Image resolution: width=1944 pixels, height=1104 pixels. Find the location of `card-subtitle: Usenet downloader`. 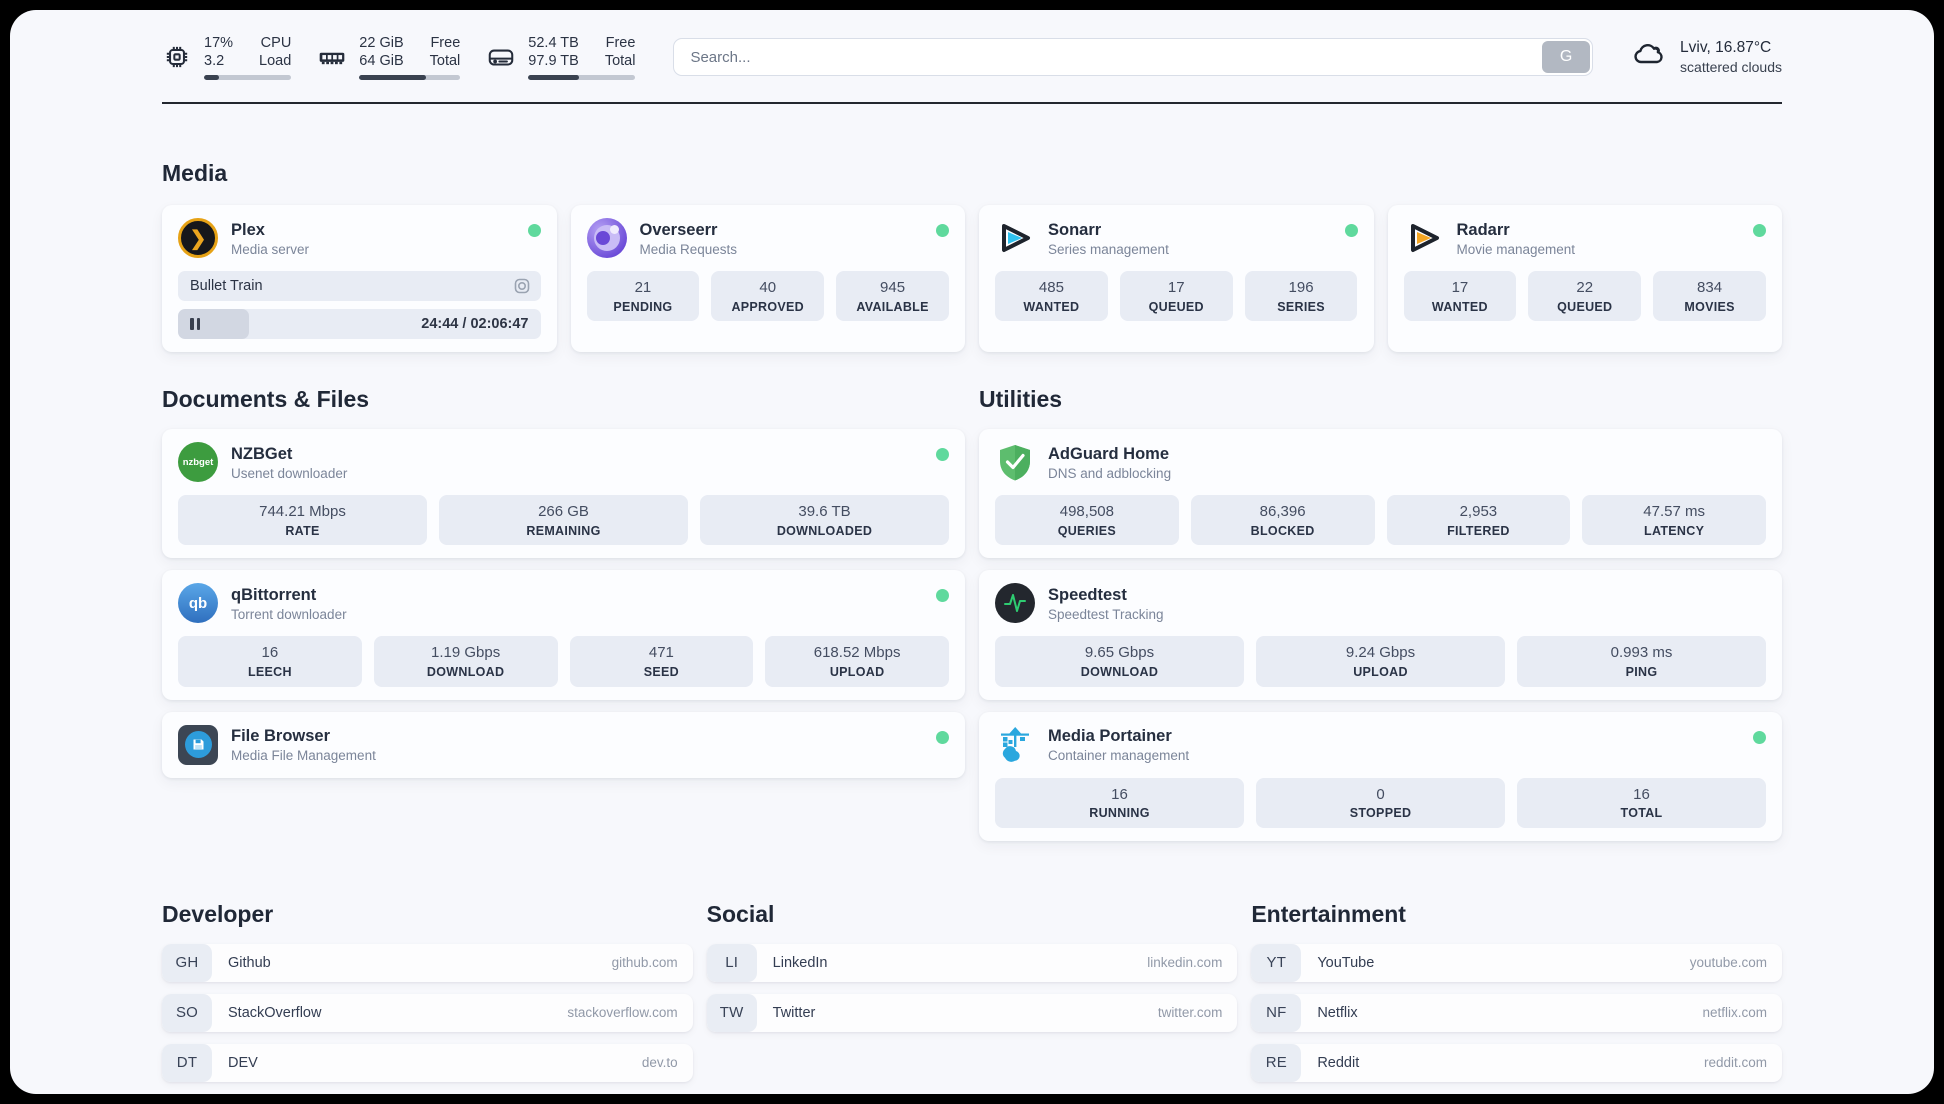

card-subtitle: Usenet downloader is located at coordinates (289, 473).